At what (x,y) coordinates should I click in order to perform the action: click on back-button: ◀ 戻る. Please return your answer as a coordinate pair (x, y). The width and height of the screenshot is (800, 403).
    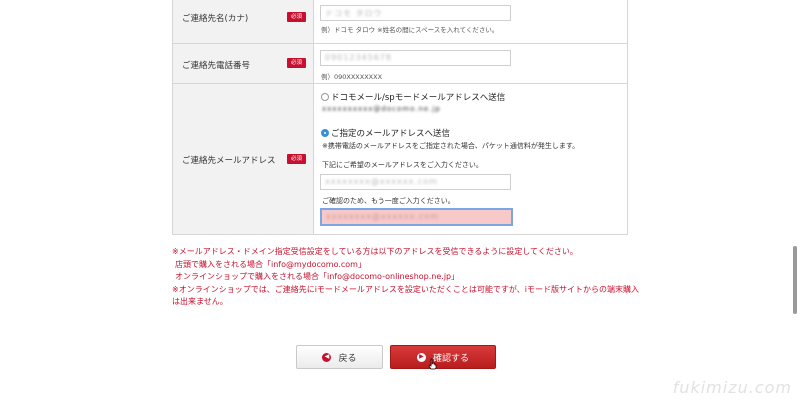
    Looking at the image, I should click on (339, 357).